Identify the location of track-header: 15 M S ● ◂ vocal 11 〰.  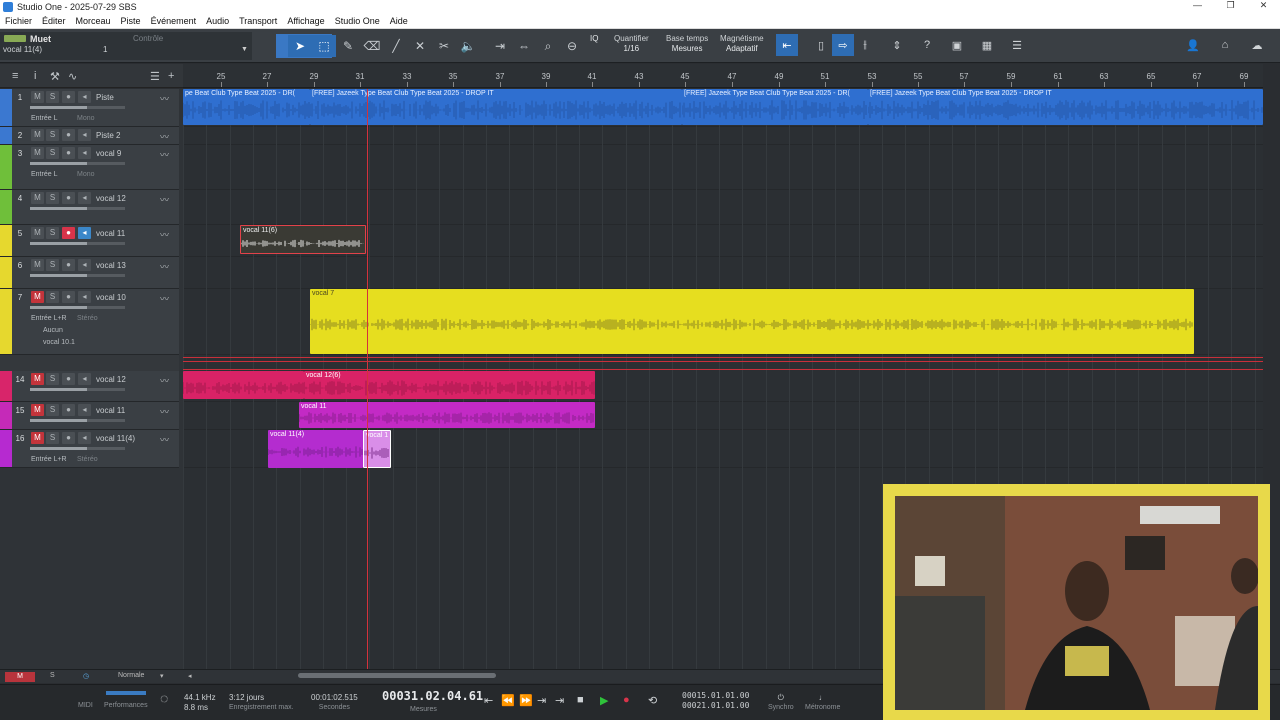
(89, 416).